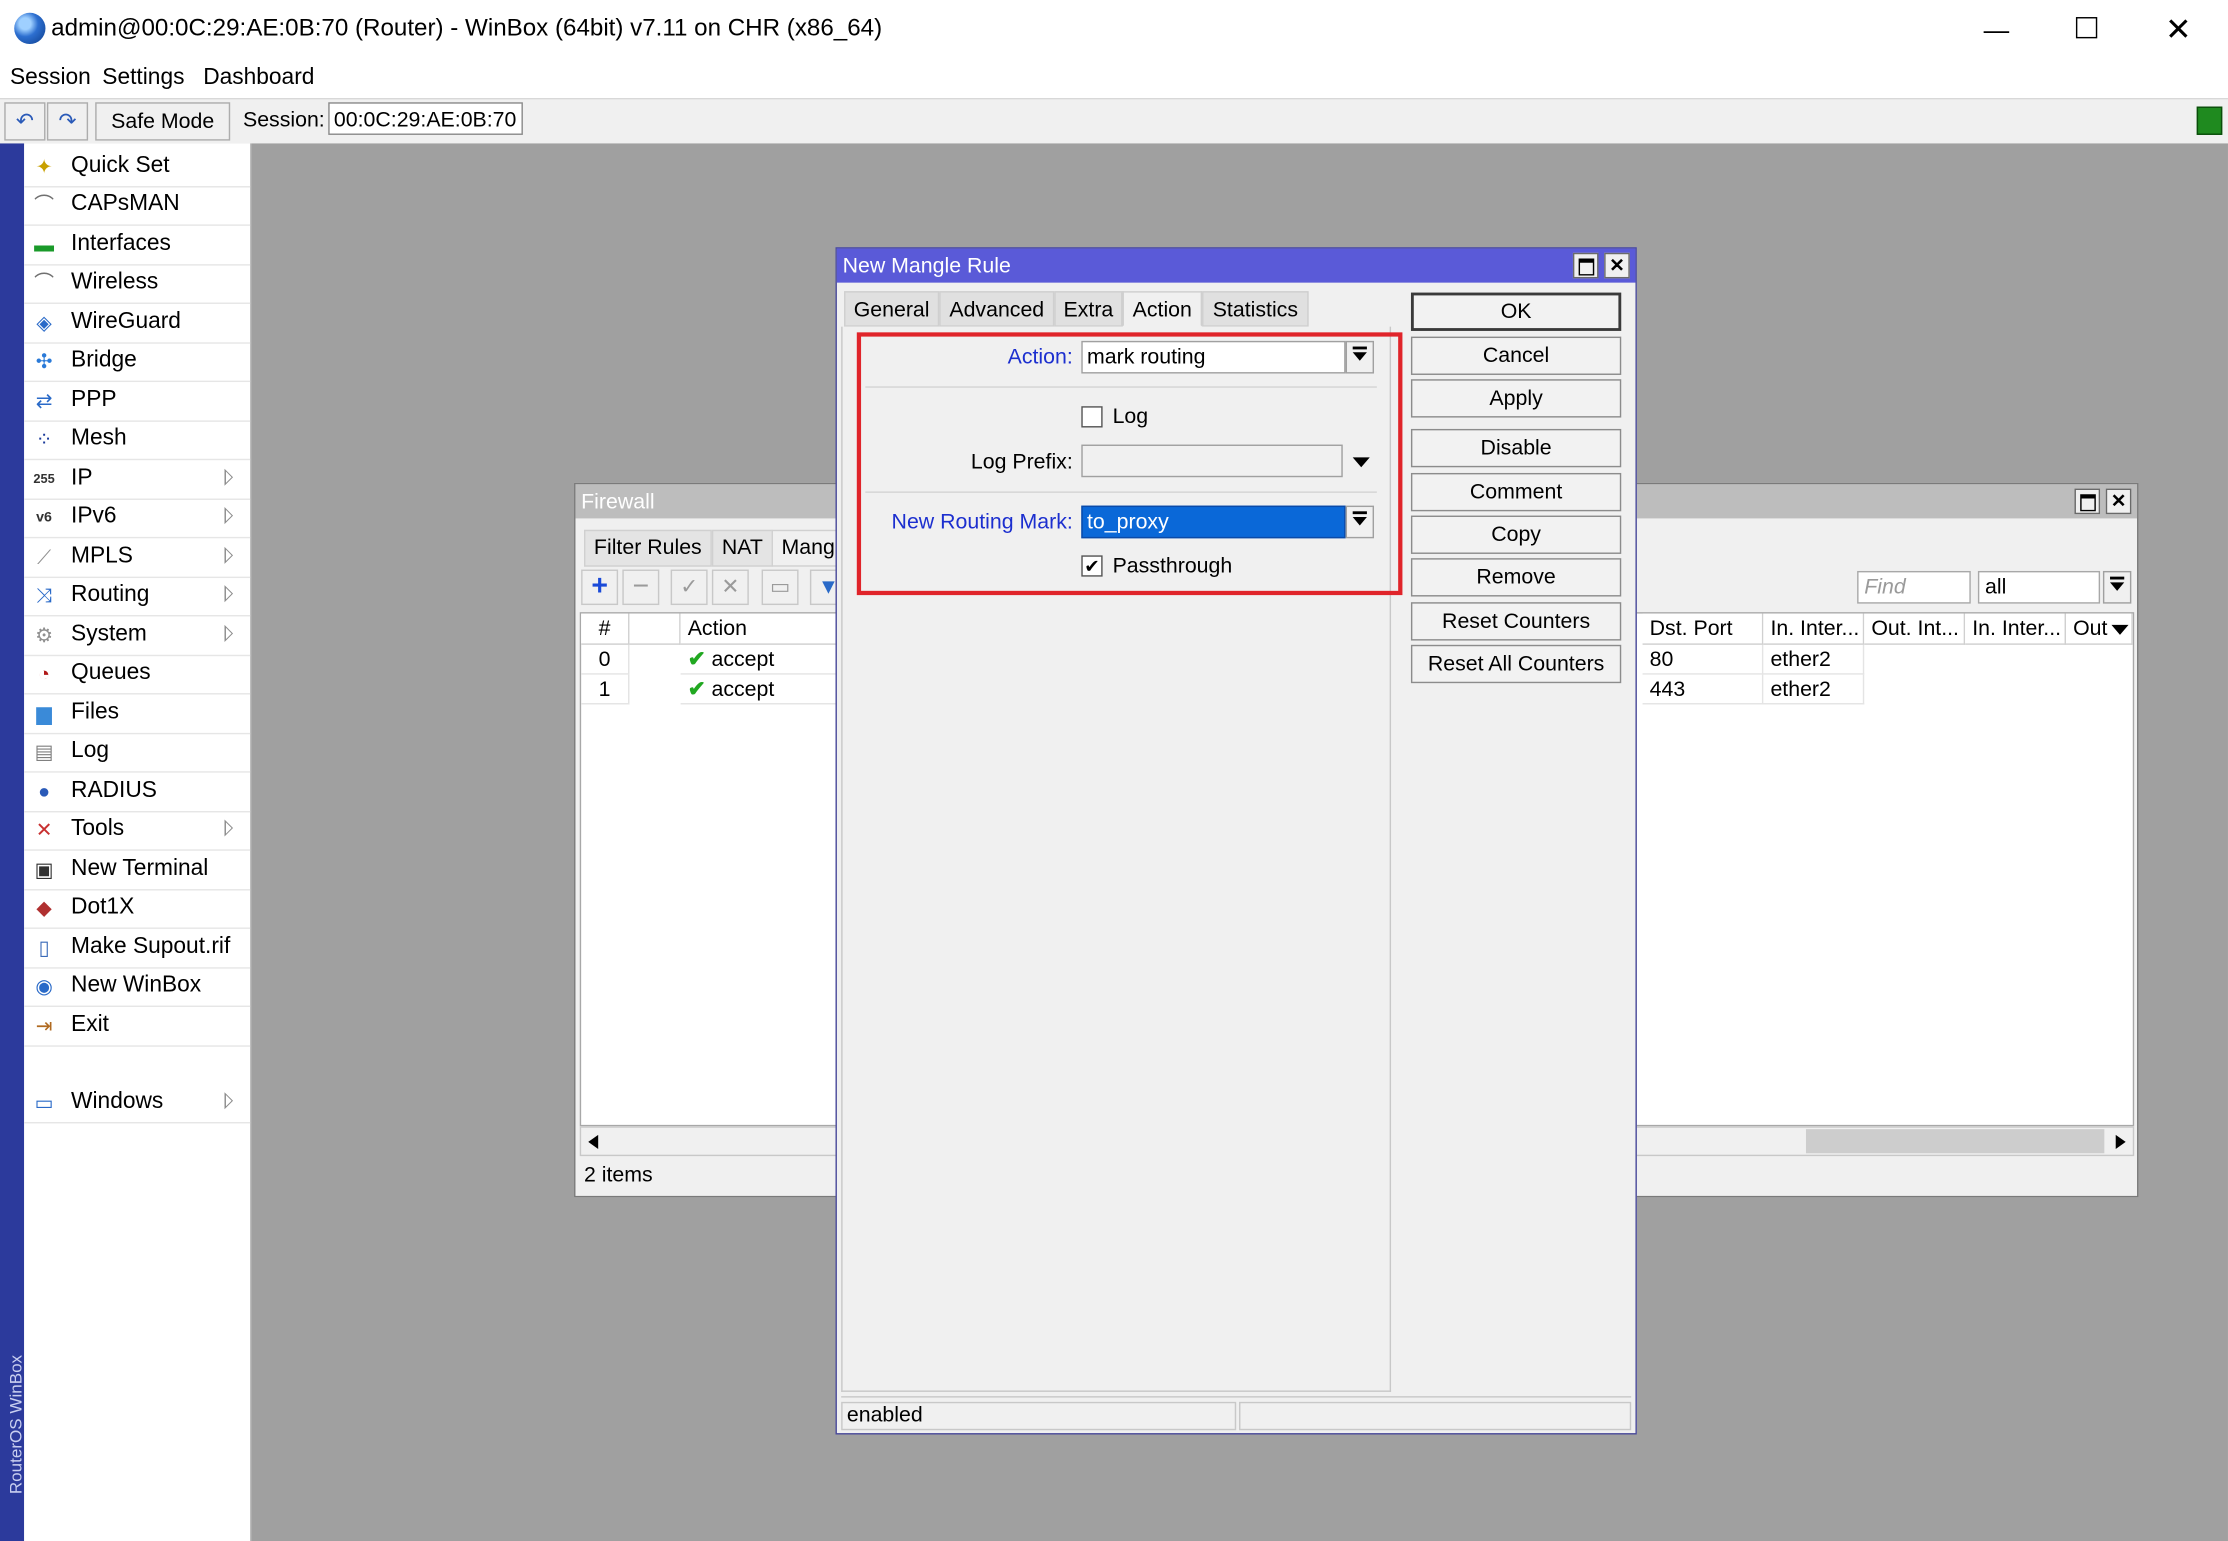 Image resolution: width=2228 pixels, height=1541 pixels. I want to click on sidebar-item-quick-set: ✦ Quick Set, so click(137, 168).